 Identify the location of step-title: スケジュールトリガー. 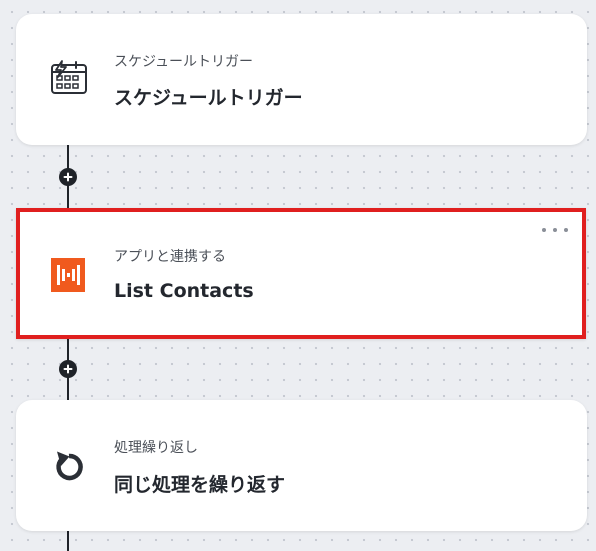
(208, 98).